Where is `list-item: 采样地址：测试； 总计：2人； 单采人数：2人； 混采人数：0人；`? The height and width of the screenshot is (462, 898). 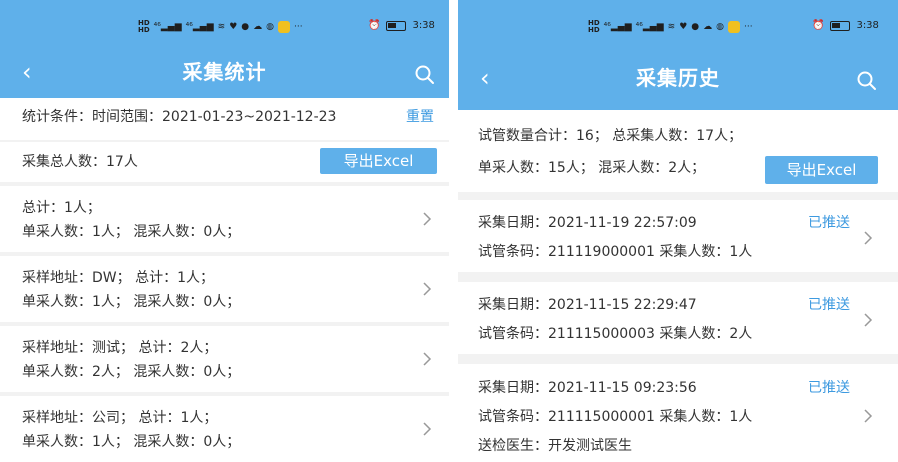 list-item: 采样地址：测试； 总计：2人； 单采人数：2人； 混采人数：0人； is located at coordinates (224, 359).